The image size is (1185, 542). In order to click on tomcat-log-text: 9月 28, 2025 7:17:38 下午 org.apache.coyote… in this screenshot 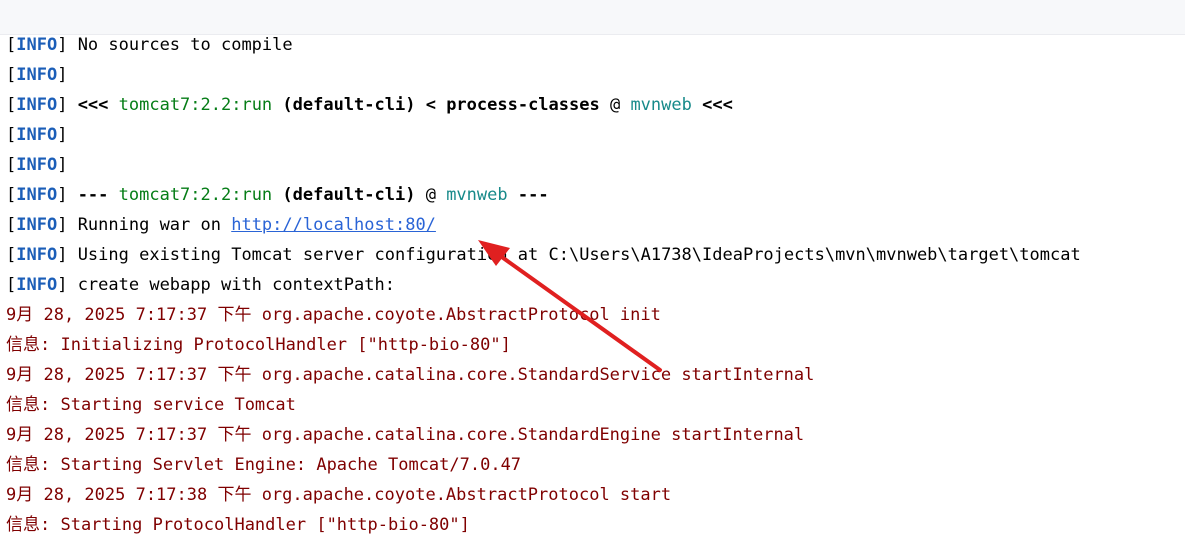, I will do `click(339, 495)`.